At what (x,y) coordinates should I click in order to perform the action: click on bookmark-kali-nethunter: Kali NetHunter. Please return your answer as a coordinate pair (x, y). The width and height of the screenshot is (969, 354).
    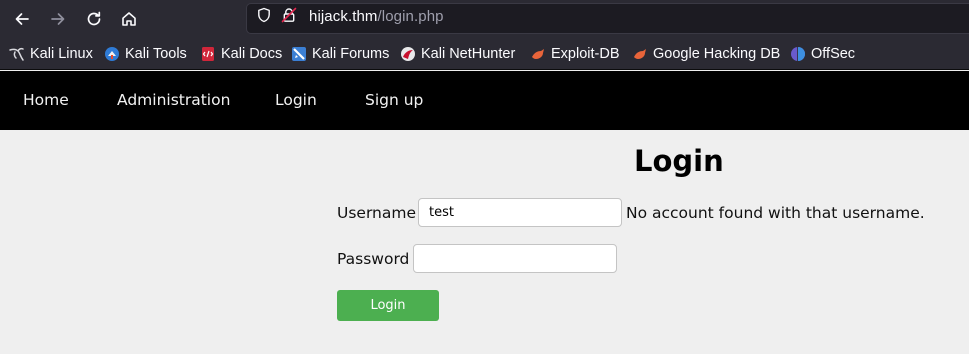
    Looking at the image, I should click on (457, 54).